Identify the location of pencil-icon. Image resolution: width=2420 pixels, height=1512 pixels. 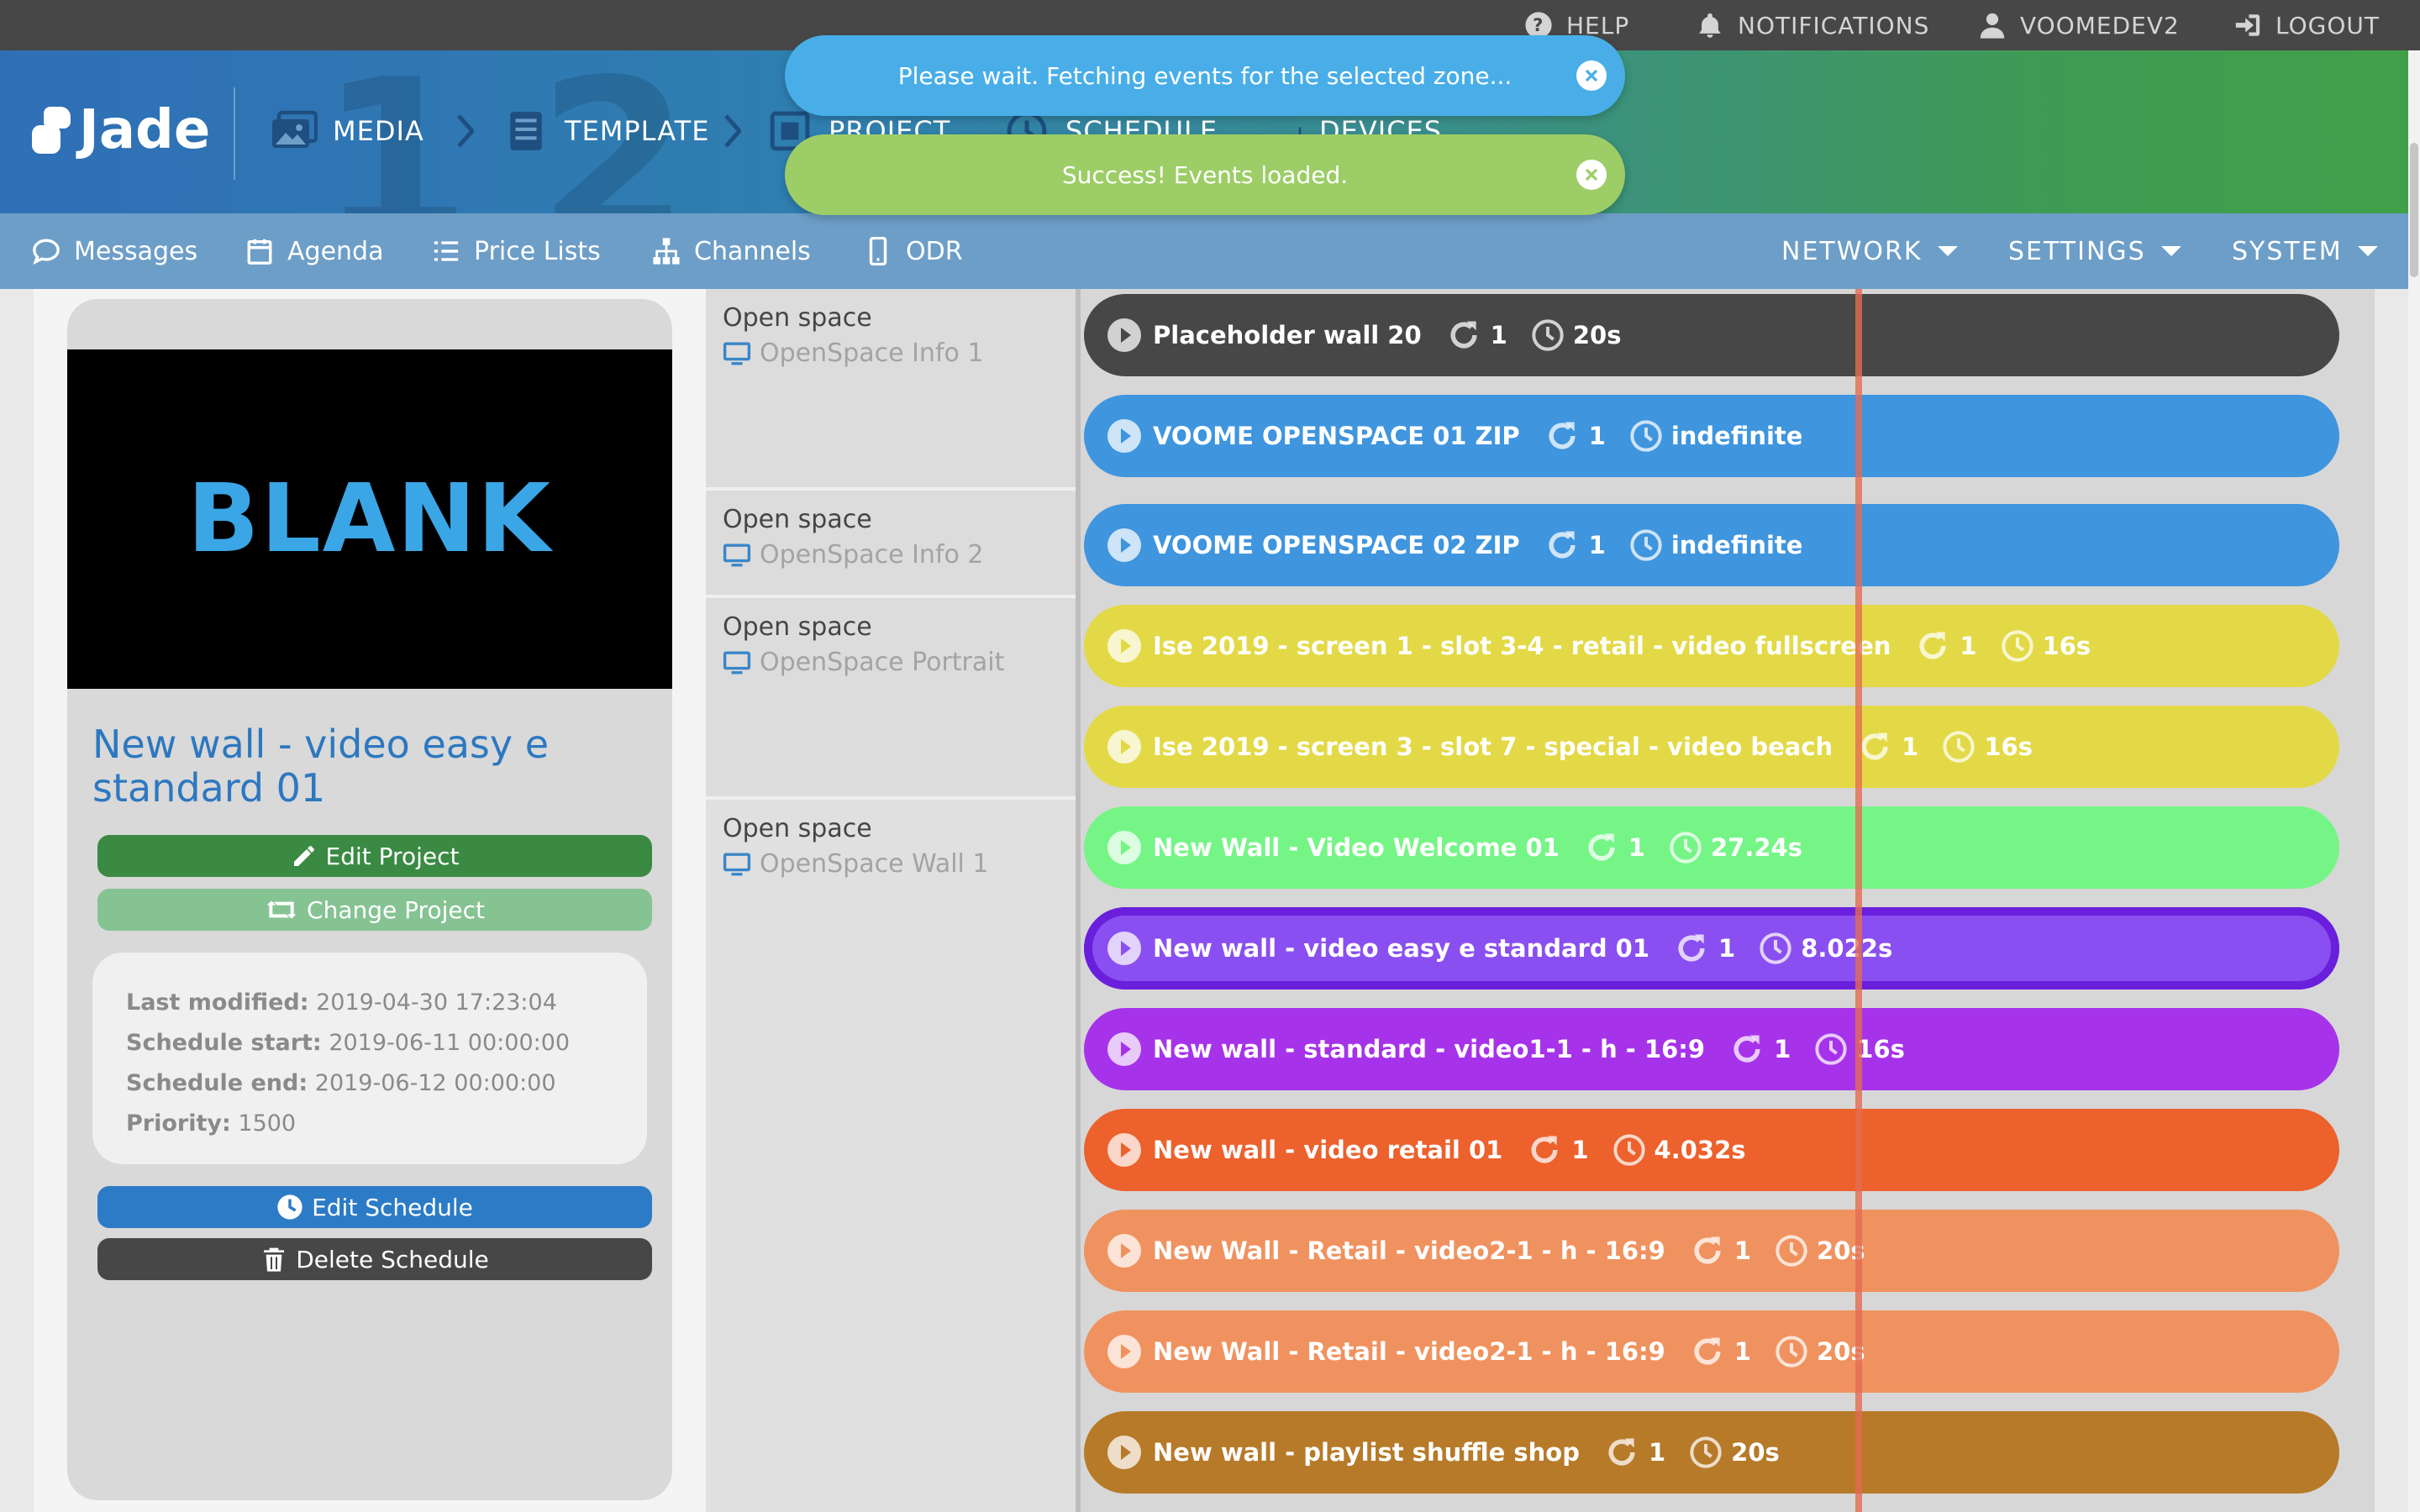
(303, 856).